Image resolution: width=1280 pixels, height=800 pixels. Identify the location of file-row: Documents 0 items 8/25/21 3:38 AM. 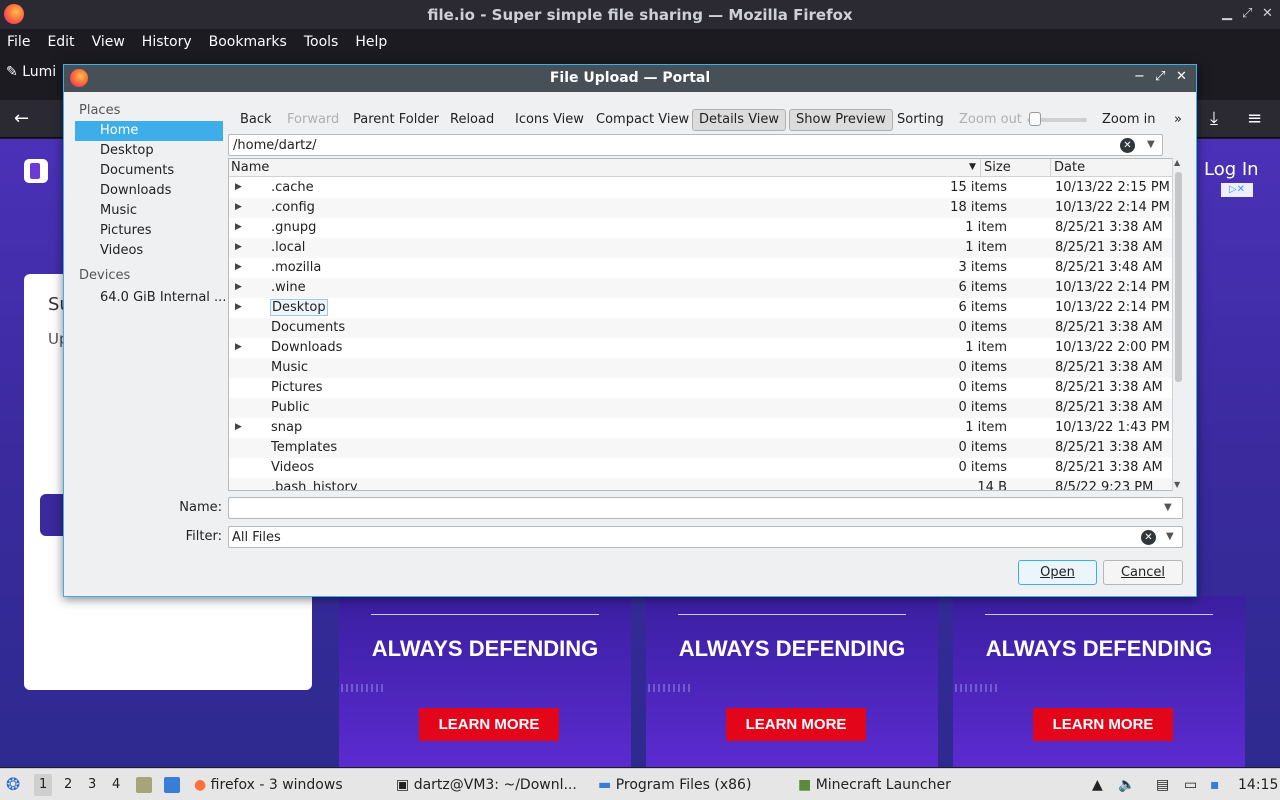
(706, 328).